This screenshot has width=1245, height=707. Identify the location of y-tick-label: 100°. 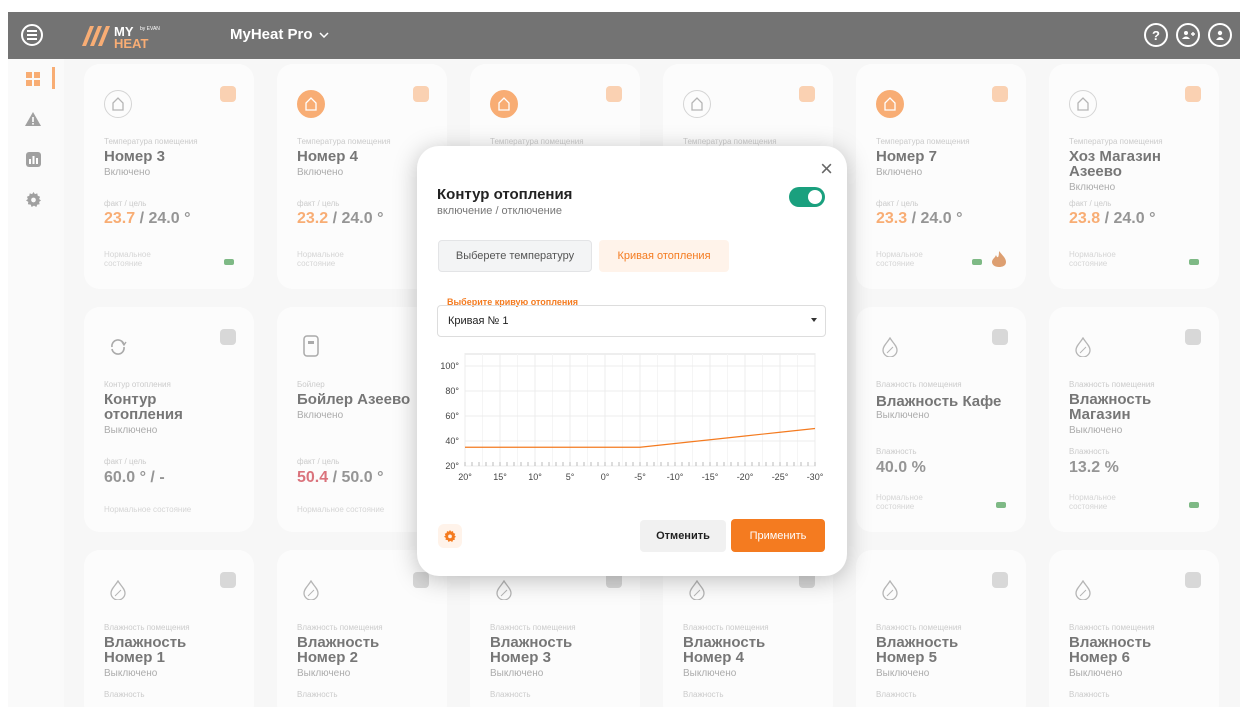
(449, 366).